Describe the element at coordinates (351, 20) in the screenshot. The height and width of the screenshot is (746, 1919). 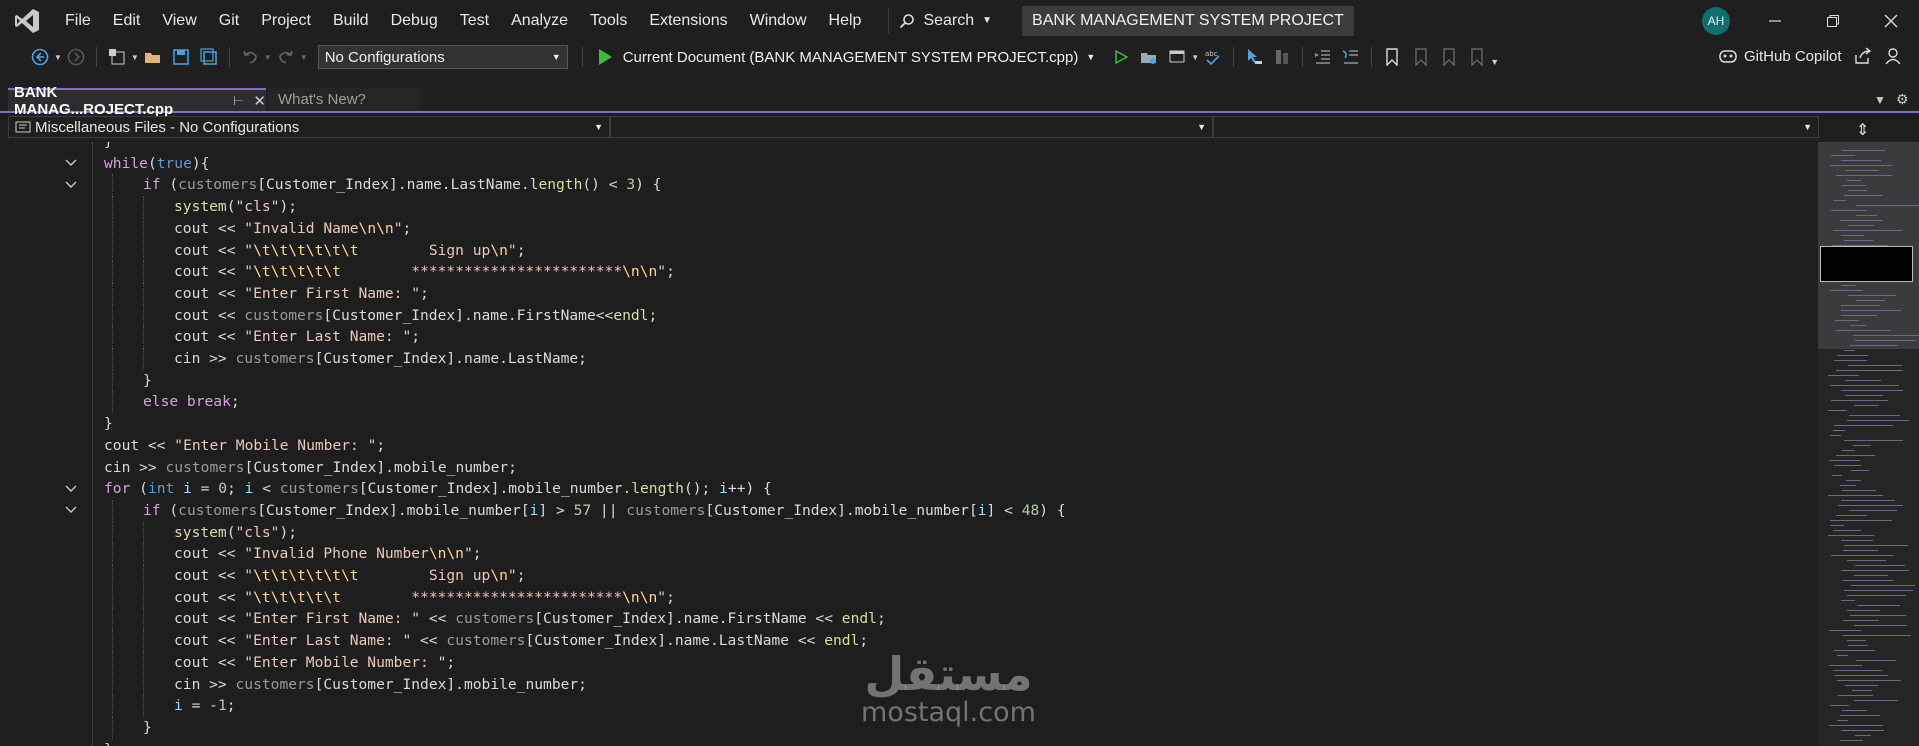
I see `menu-item-build: Build` at that location.